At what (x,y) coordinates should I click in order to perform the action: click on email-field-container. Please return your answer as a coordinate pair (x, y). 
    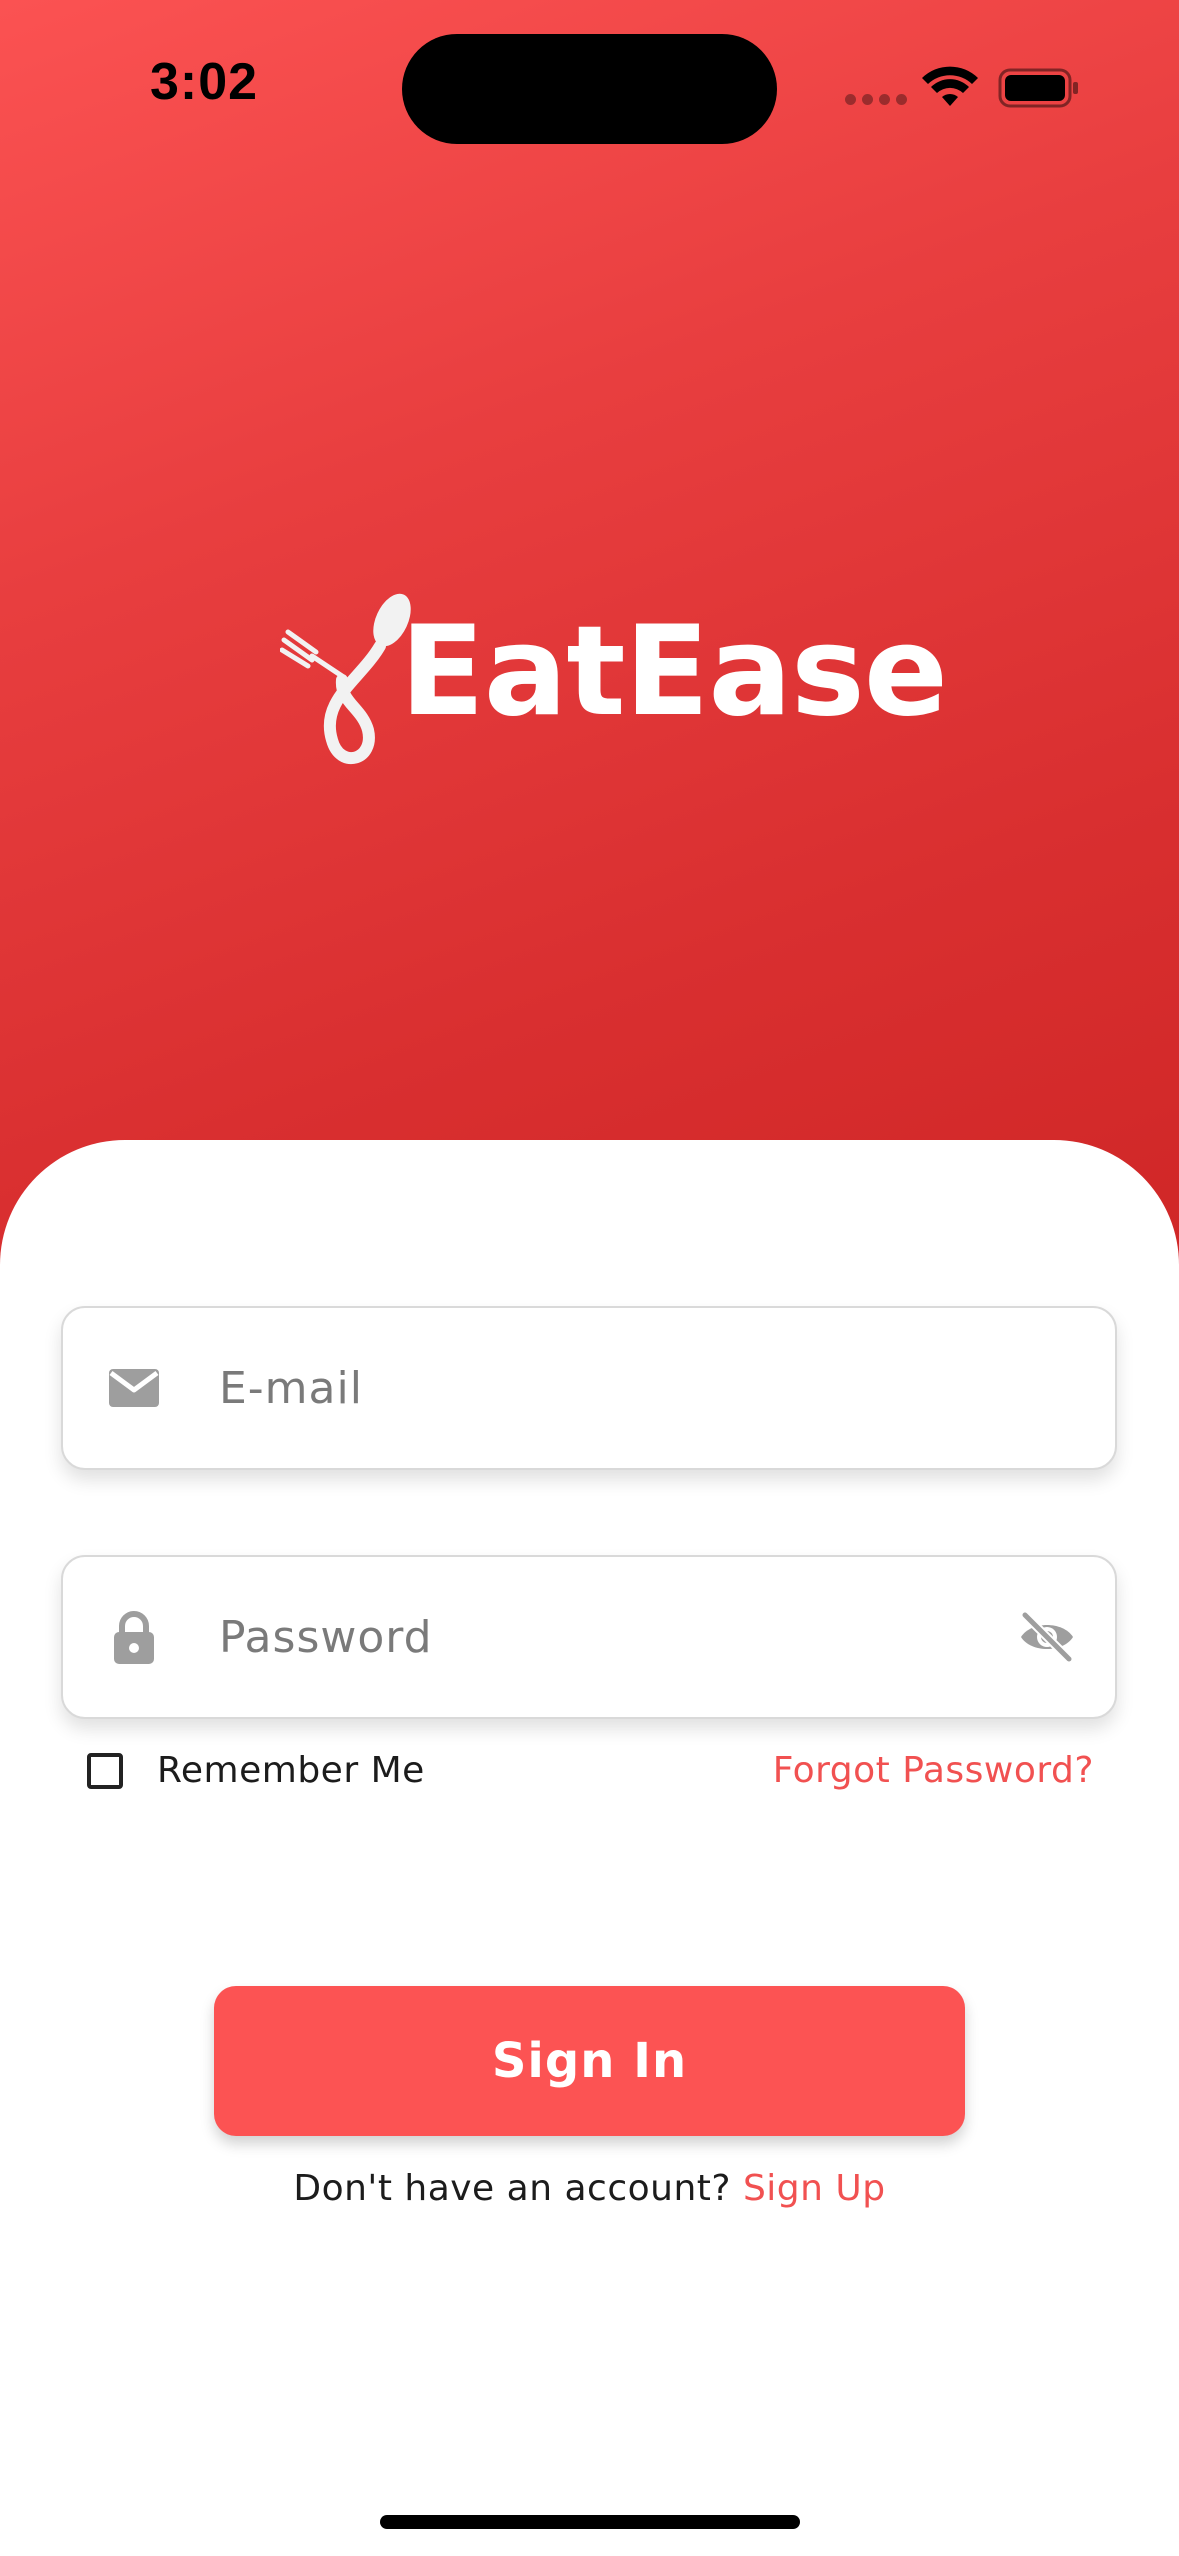
    Looking at the image, I should click on (589, 1388).